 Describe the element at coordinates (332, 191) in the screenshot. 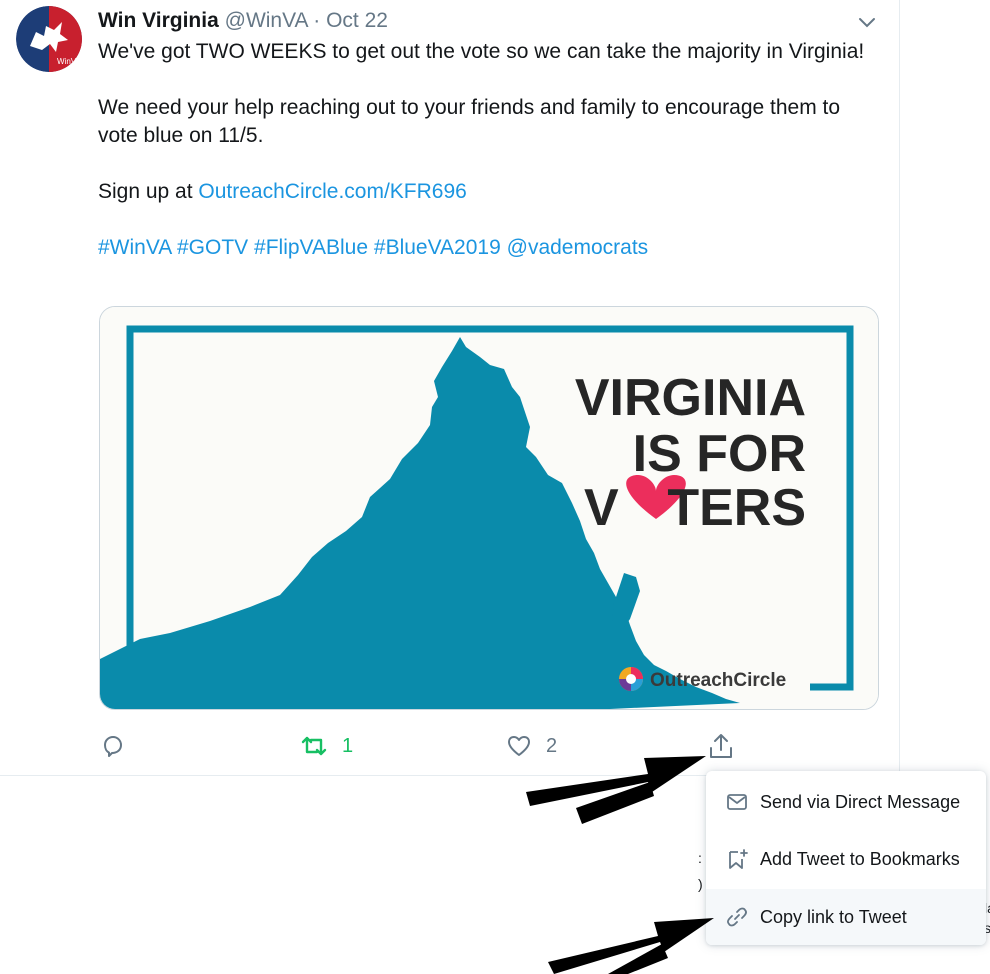

I see `signup-link: OutreachCircle.com/KFR696` at that location.